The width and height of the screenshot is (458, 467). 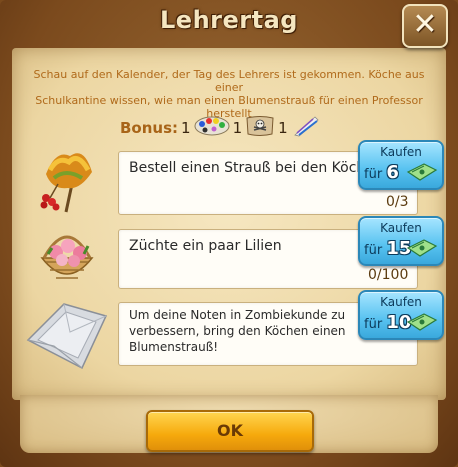 What do you see at coordinates (373, 174) in the screenshot?
I see `buy-prefix-1: für` at bounding box center [373, 174].